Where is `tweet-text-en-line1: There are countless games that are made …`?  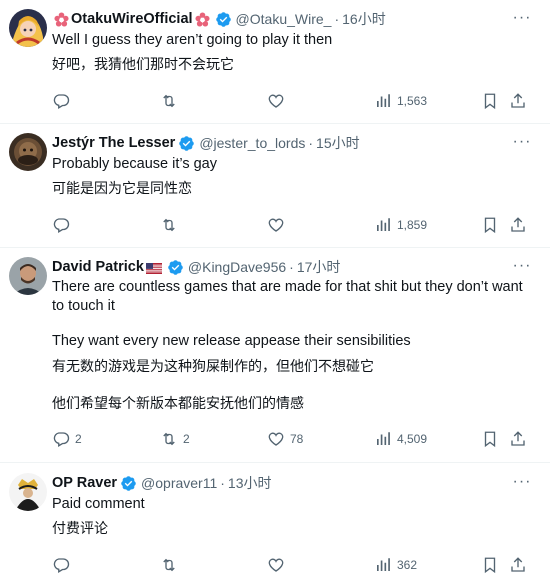
tweet-text-en-line1: There are countless games that are made … is located at coordinates (287, 287).